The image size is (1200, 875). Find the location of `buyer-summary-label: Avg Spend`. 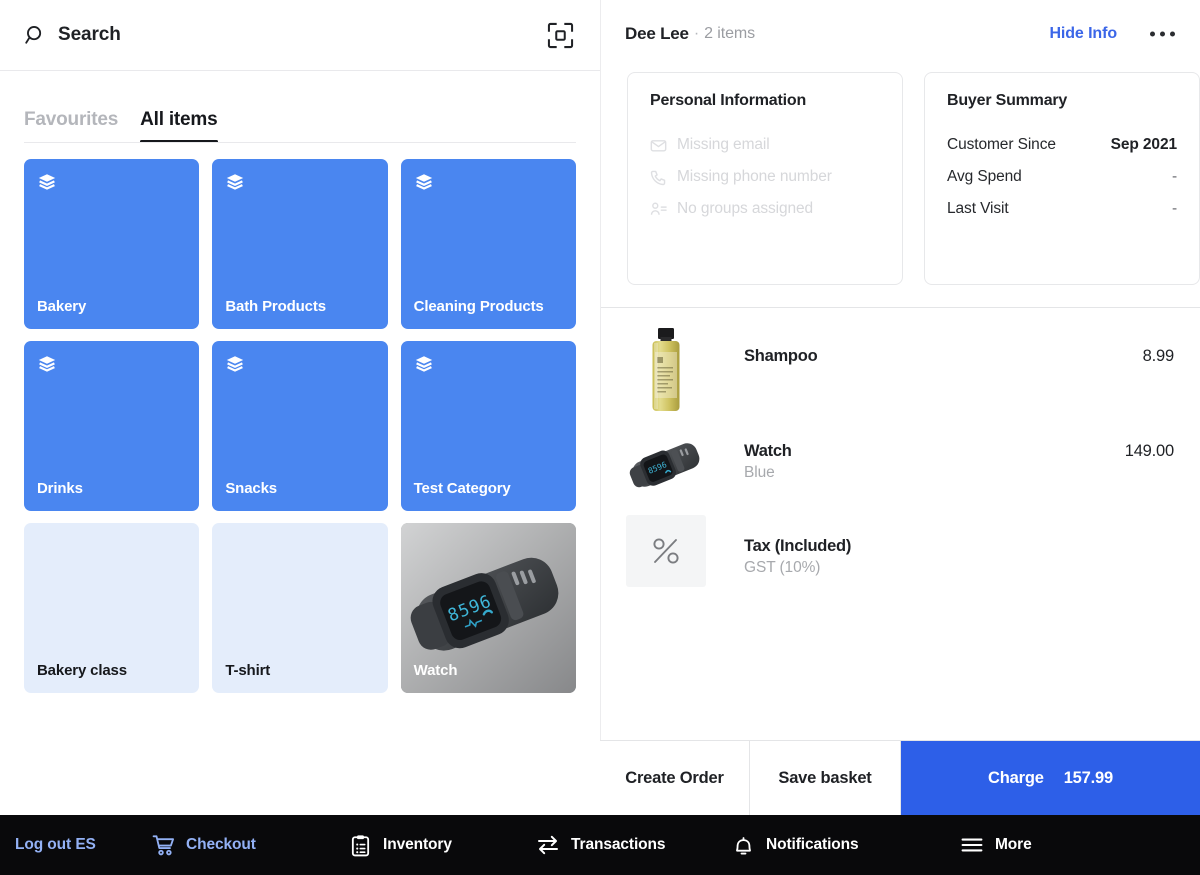

buyer-summary-label: Avg Spend is located at coordinates (984, 176).